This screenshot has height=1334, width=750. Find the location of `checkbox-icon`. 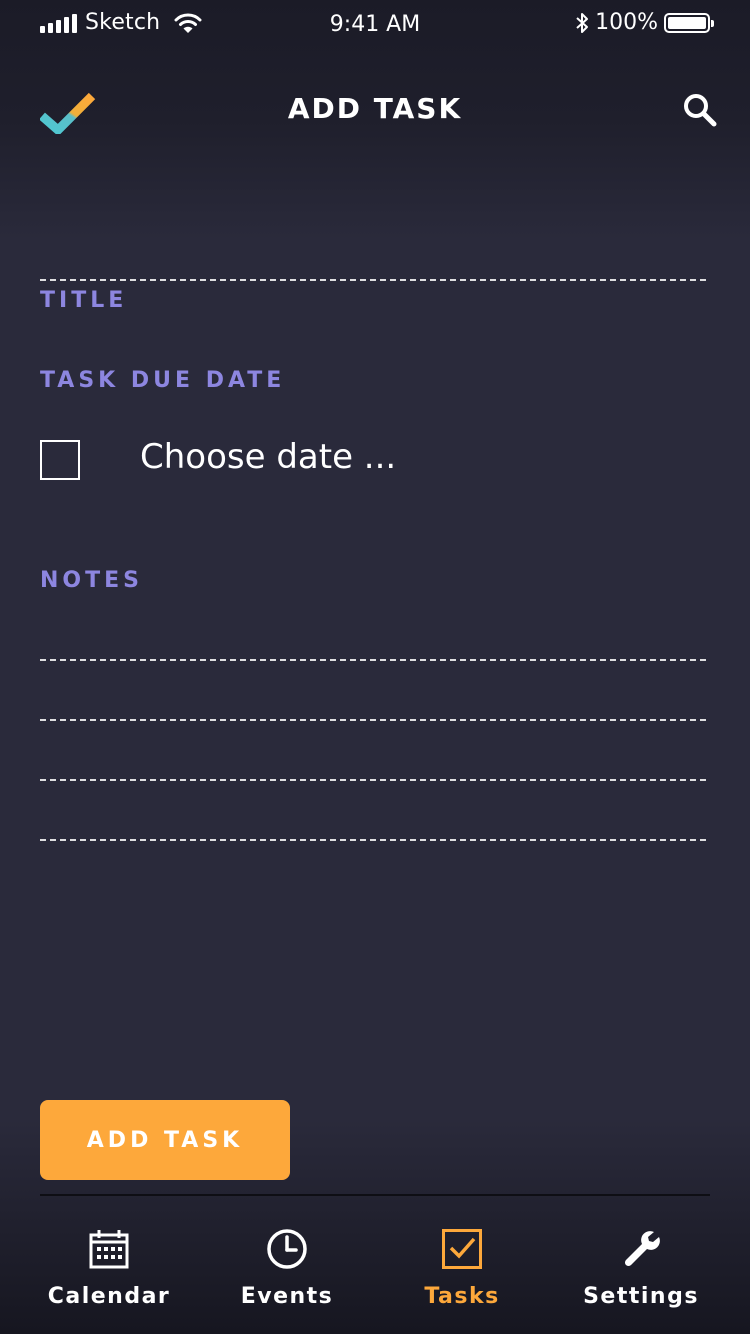

checkbox-icon is located at coordinates (462, 1249).